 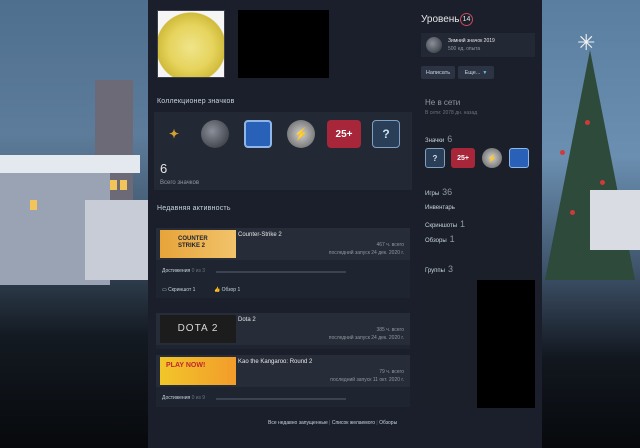 I want to click on reviews-side-link: Обзоры 1, so click(x=440, y=239).